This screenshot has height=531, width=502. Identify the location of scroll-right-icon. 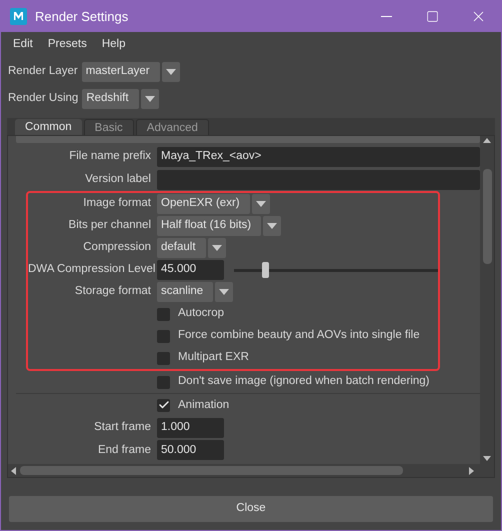
(471, 470).